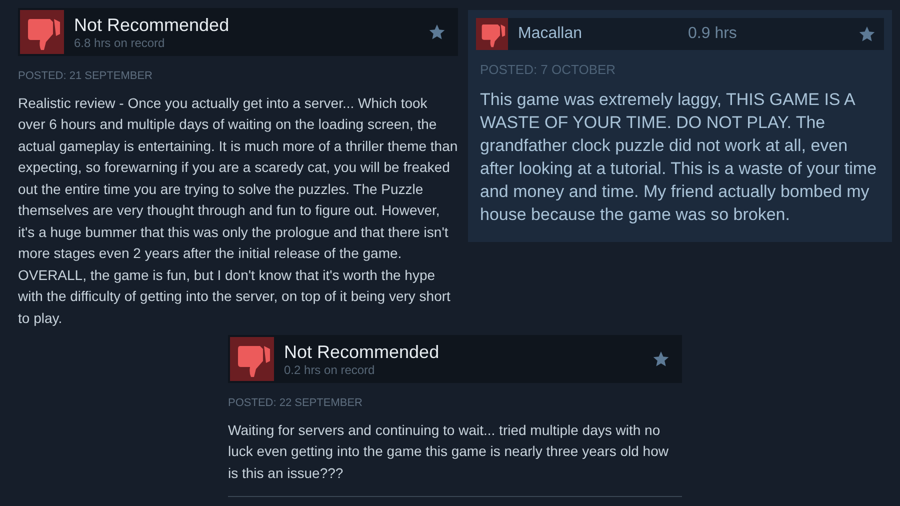 The image size is (900, 506). I want to click on review-text: Waiting for servers and continuing to wait... tried multiple days with no luck even getting into the game this game is nearly three years old how is this an issue???, so click(449, 451).